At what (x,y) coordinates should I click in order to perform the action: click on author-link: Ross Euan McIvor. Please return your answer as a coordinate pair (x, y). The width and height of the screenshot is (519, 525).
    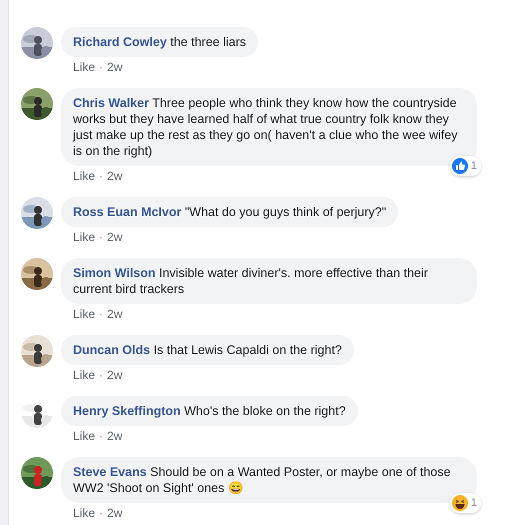
    Looking at the image, I should click on (127, 212).